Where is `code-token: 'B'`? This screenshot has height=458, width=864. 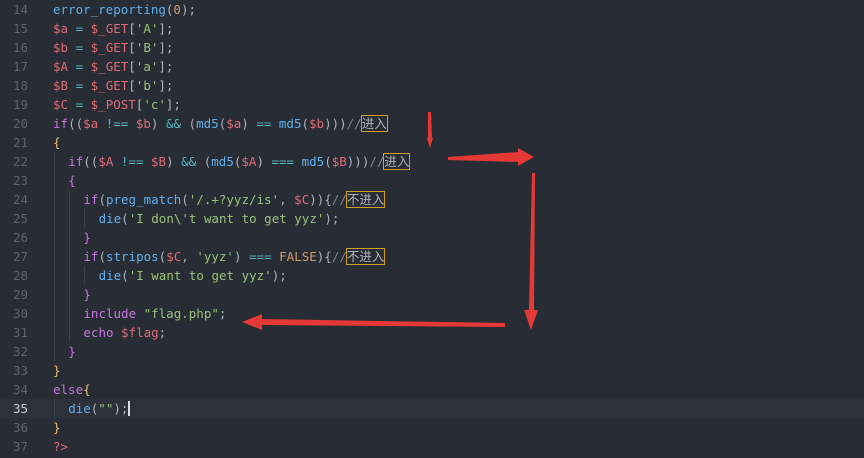 code-token: 'B' is located at coordinates (147, 47).